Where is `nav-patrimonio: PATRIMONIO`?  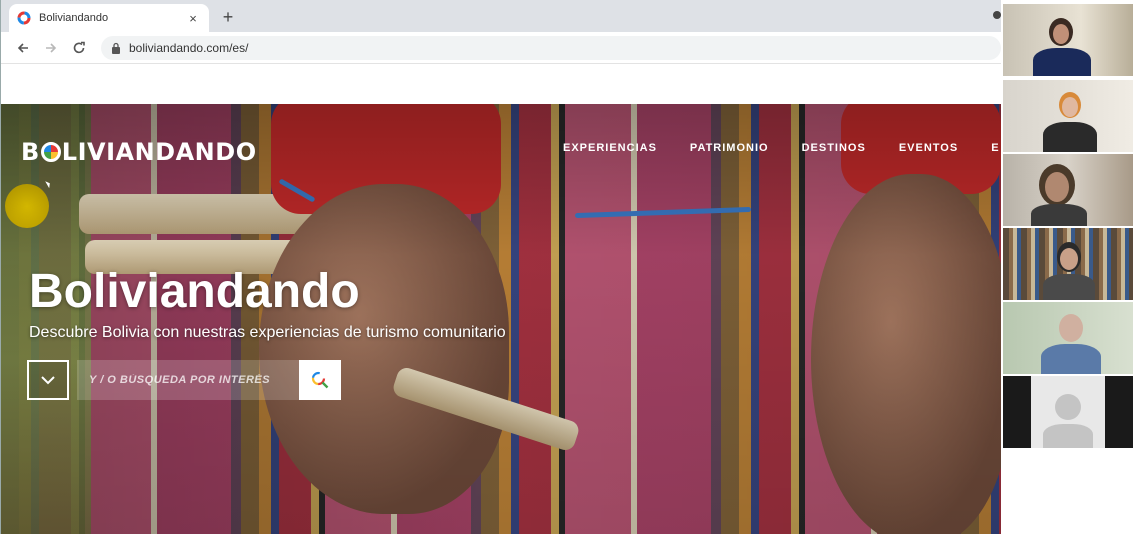 nav-patrimonio: PATRIMONIO is located at coordinates (729, 148).